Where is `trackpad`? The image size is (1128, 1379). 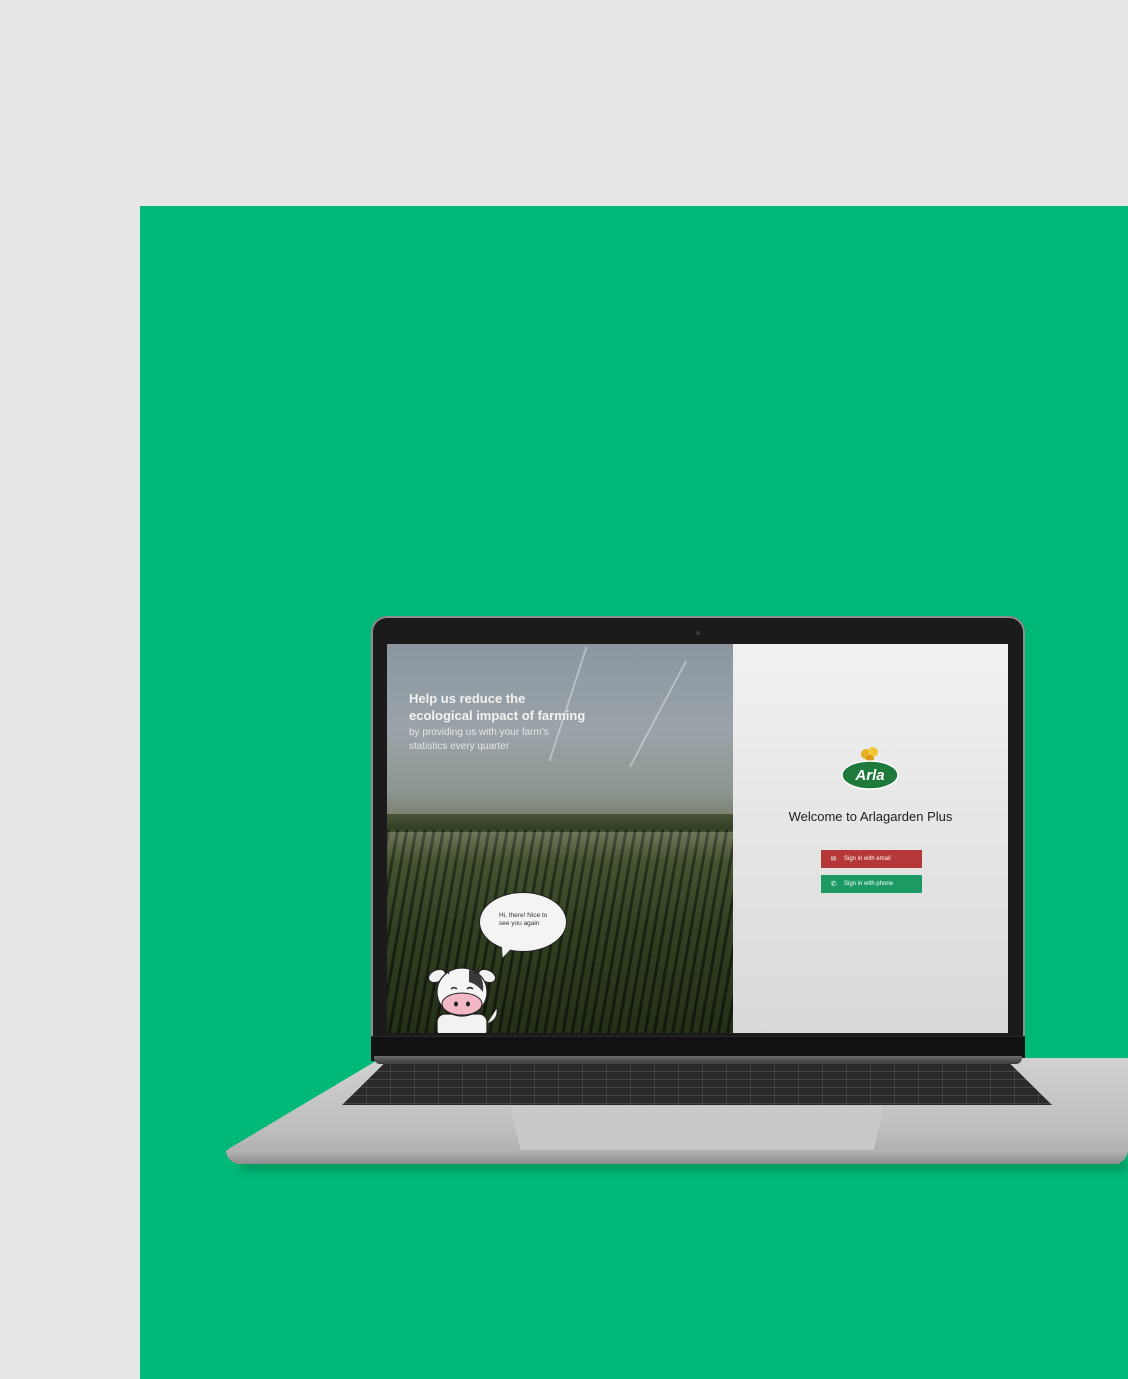 trackpad is located at coordinates (697, 1129).